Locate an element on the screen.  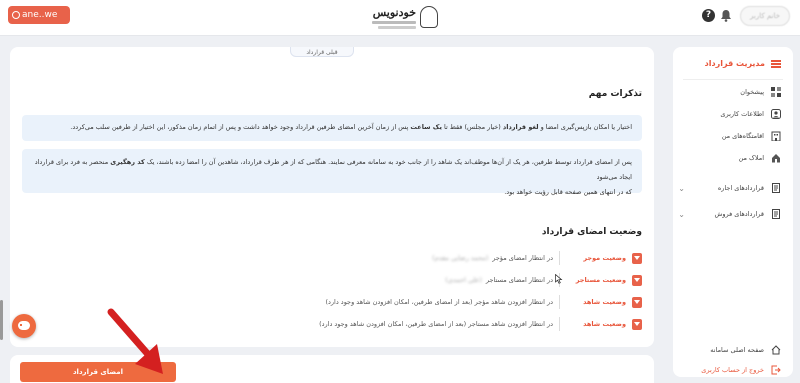
sidebar-item-user-info: اطلاعات کاربری is located at coordinates (750, 114).